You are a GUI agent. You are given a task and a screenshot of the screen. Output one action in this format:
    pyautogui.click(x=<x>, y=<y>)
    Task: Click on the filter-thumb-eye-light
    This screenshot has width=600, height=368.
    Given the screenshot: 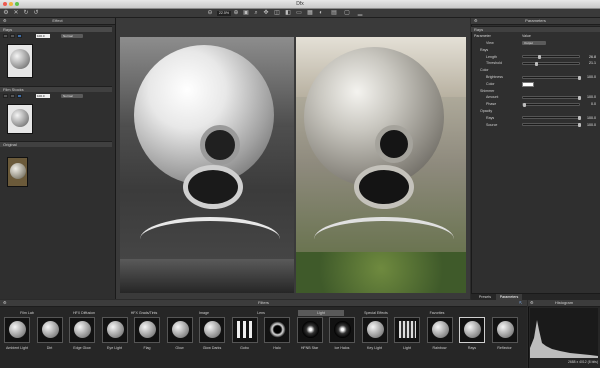 What is the action you would take?
    pyautogui.click(x=114, y=330)
    